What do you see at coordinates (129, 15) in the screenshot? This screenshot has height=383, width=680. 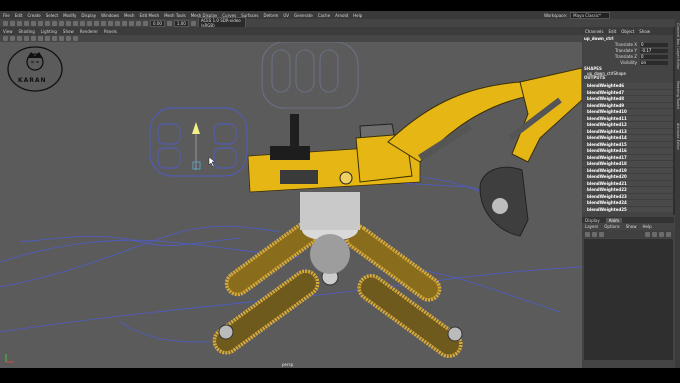 I see `menu-mesh: Mesh` at bounding box center [129, 15].